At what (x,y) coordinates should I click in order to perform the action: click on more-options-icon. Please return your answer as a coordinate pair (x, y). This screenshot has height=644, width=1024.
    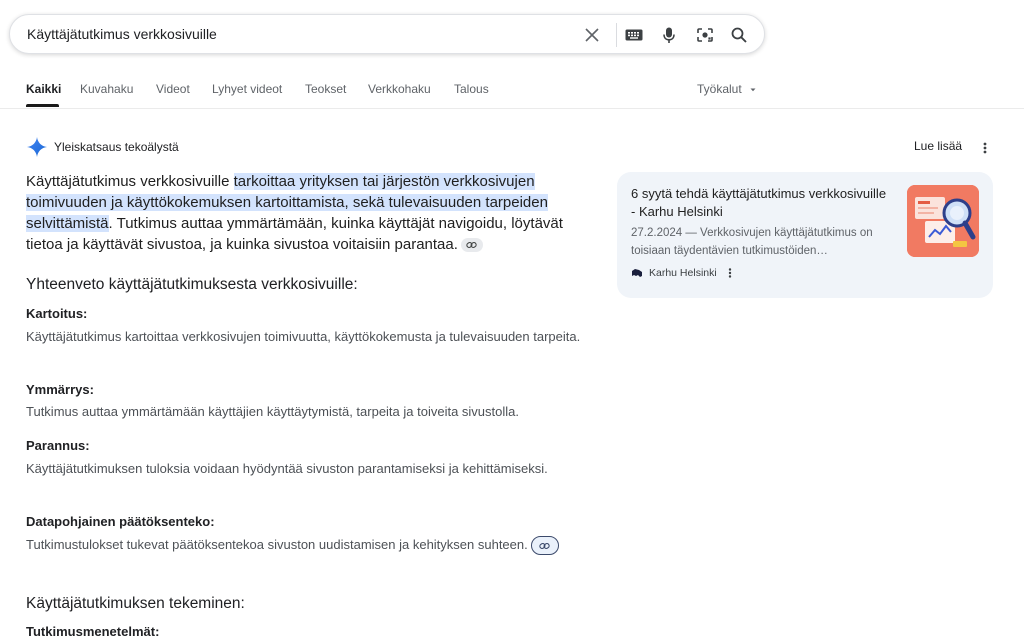
    Looking at the image, I should click on (985, 148).